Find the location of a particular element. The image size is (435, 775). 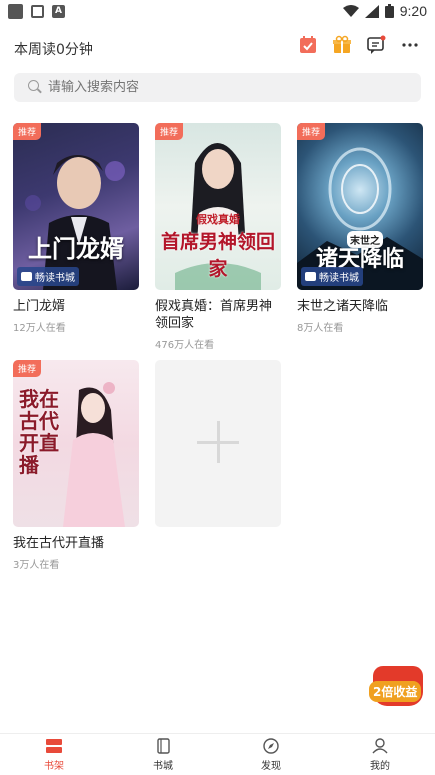

status-bar: A 9:20 is located at coordinates (217, 12).